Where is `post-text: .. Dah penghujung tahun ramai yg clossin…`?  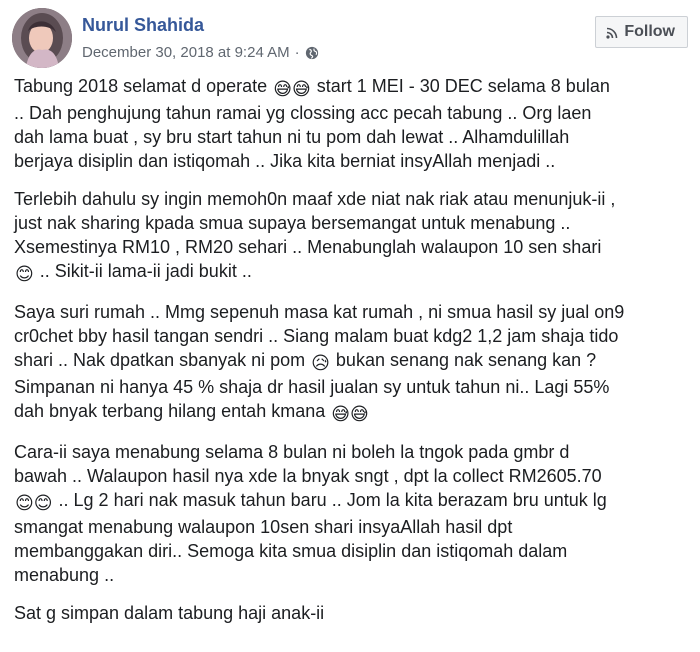
post-text: .. Dah penghujung tahun ramai yg clossin… is located at coordinates (303, 113).